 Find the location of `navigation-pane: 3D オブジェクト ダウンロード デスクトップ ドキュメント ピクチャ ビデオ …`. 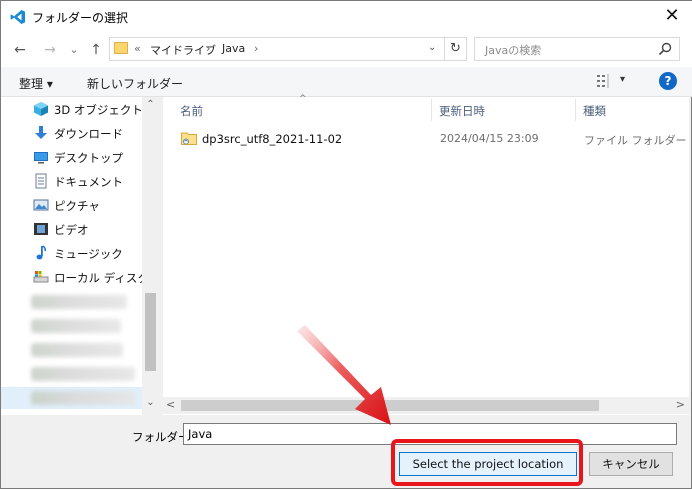

navigation-pane: 3D オブジェクト ダウンロード デスクトップ ドキュメント ピクチャ ビデオ … is located at coordinates (80, 256).